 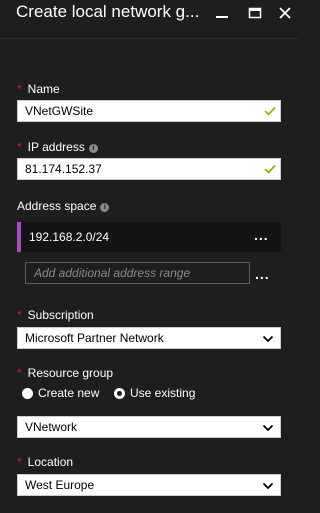 I want to click on name-label: * Name, so click(x=38, y=89).